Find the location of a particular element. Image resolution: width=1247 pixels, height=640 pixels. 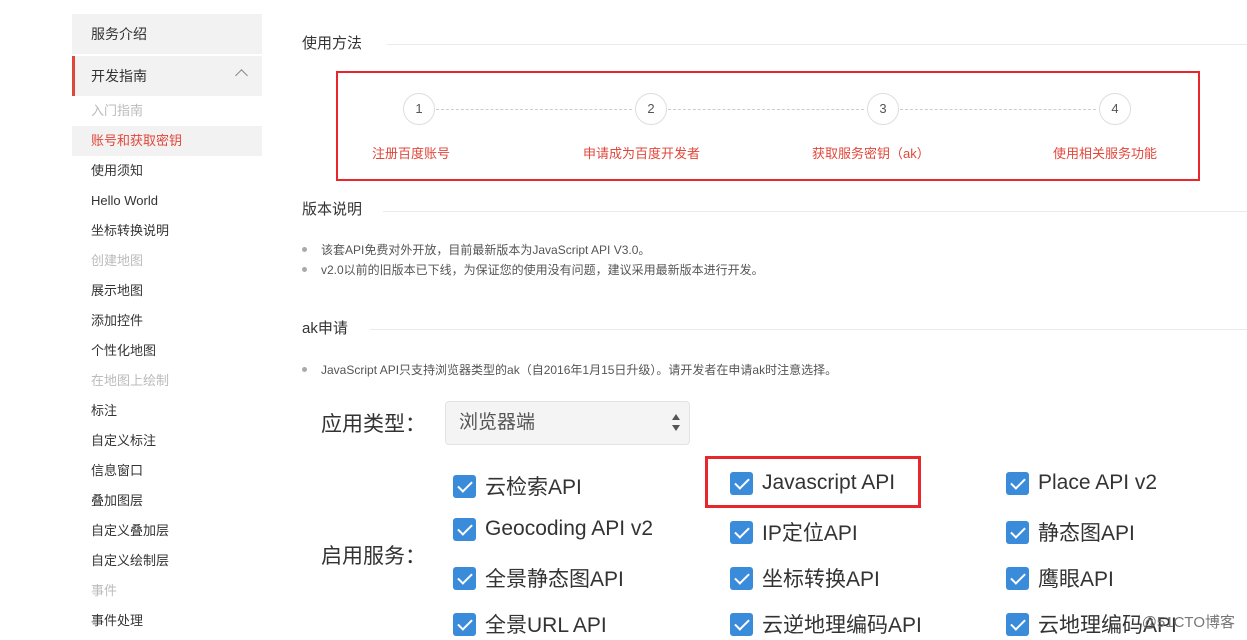

service-checkbox-item: 云逆地理编码API is located at coordinates (826, 623).